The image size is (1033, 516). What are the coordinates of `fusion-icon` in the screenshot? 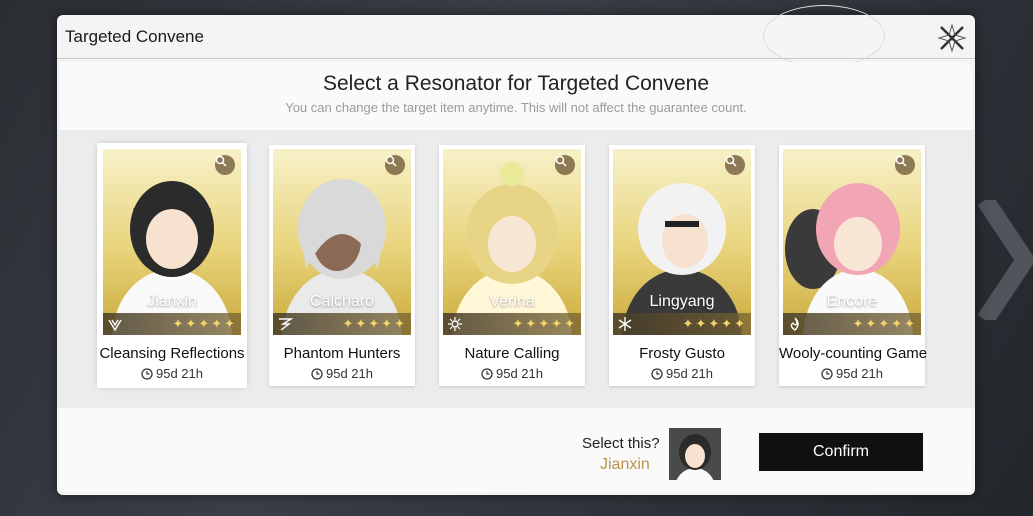 It's located at (794, 324).